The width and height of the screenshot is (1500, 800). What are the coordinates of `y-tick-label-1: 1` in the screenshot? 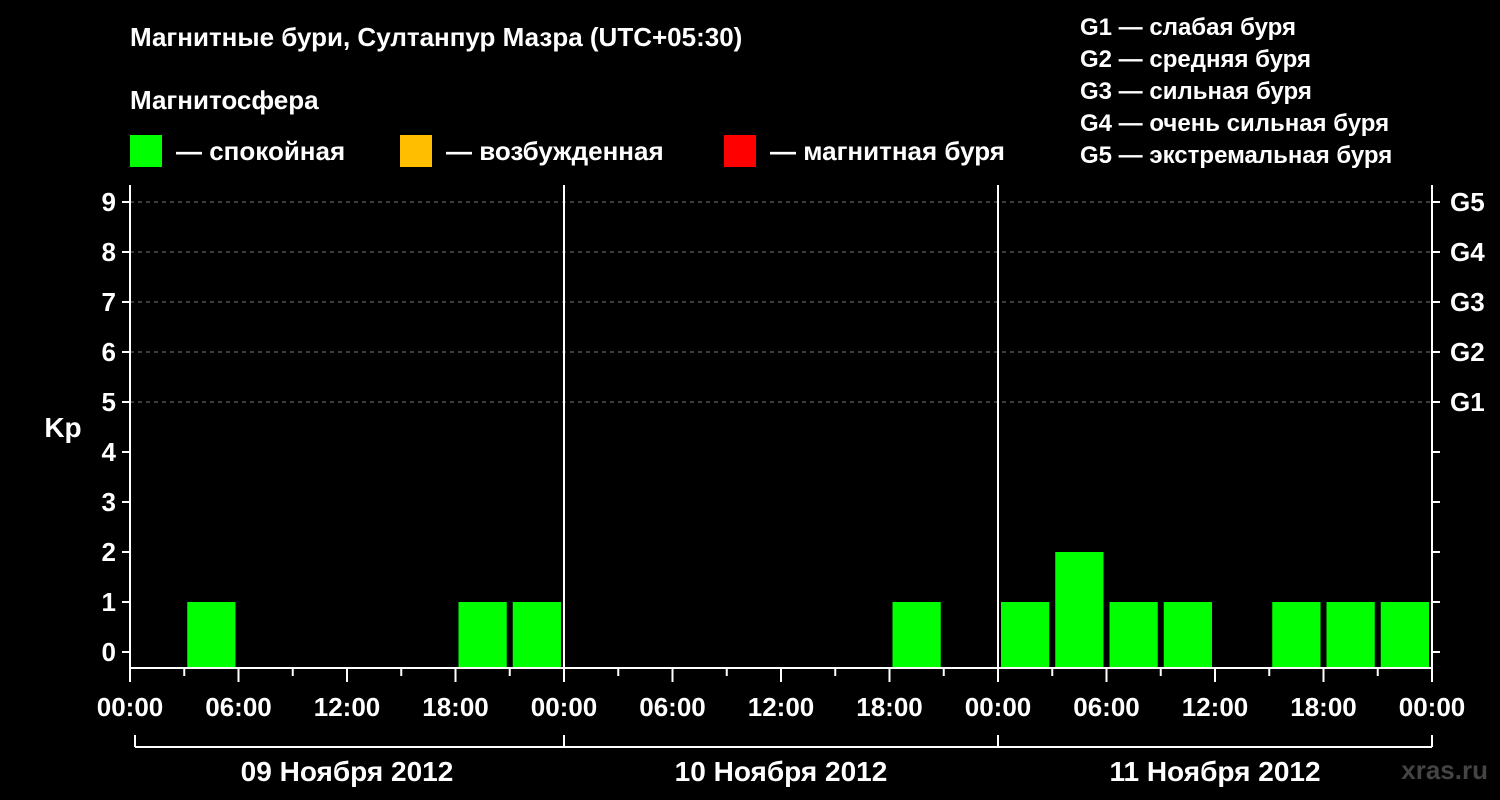 It's located at (109, 602).